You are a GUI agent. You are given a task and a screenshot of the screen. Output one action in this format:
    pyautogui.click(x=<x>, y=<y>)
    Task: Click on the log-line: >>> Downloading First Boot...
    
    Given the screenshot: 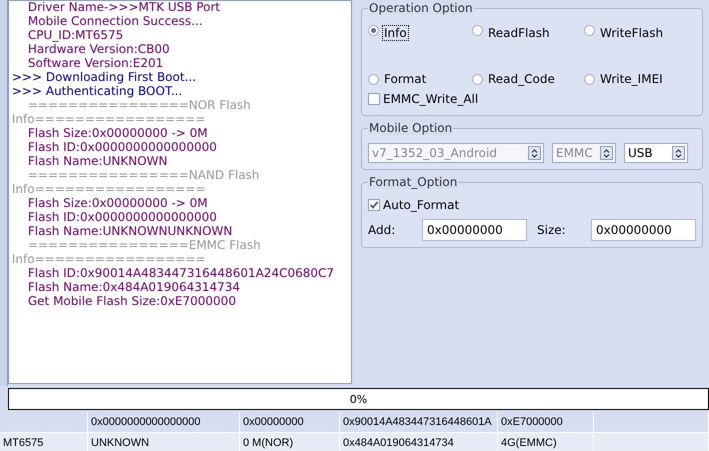 What is the action you would take?
    pyautogui.click(x=105, y=77)
    